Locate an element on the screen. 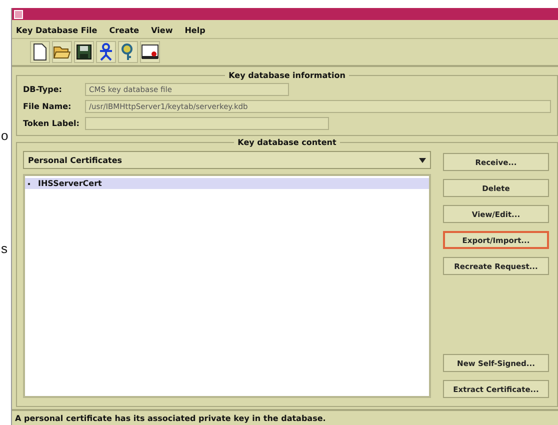 Image resolution: width=558 pixels, height=425 pixels. menu-item: Help is located at coordinates (195, 30).